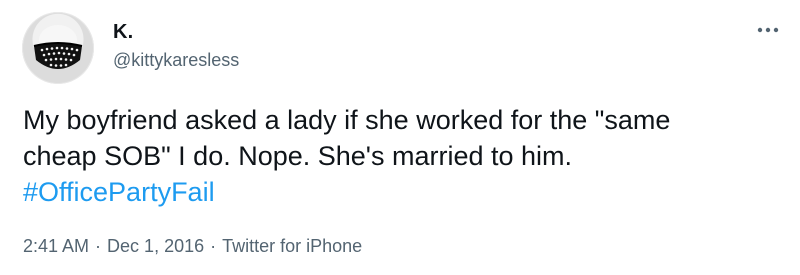 This screenshot has width=800, height=275. I want to click on avatar, so click(58, 48).